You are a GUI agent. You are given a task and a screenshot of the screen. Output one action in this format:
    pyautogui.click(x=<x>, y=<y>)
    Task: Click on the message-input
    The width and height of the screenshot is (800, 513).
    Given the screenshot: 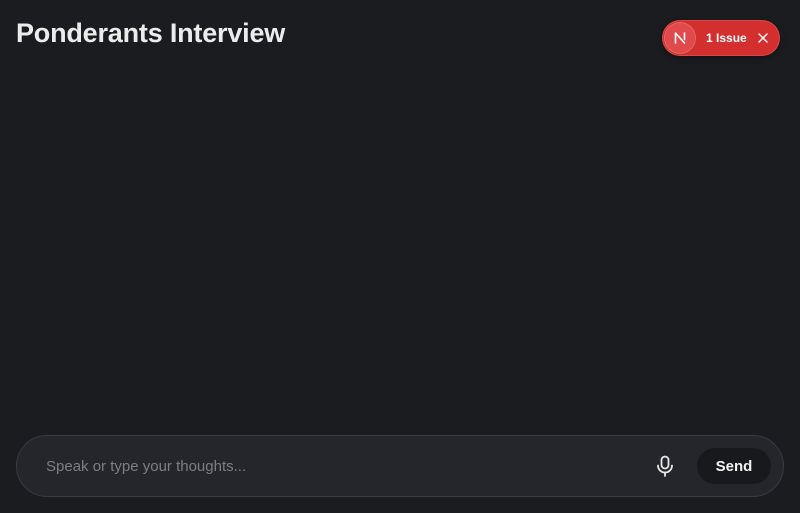 What is the action you would take?
    pyautogui.click(x=332, y=466)
    